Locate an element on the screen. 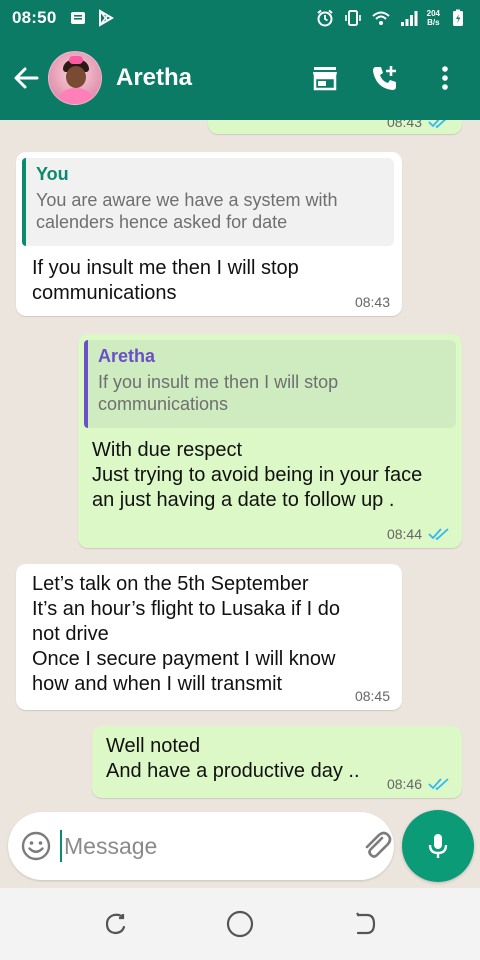 The width and height of the screenshot is (480, 960). add-call-icon is located at coordinates (384, 78).